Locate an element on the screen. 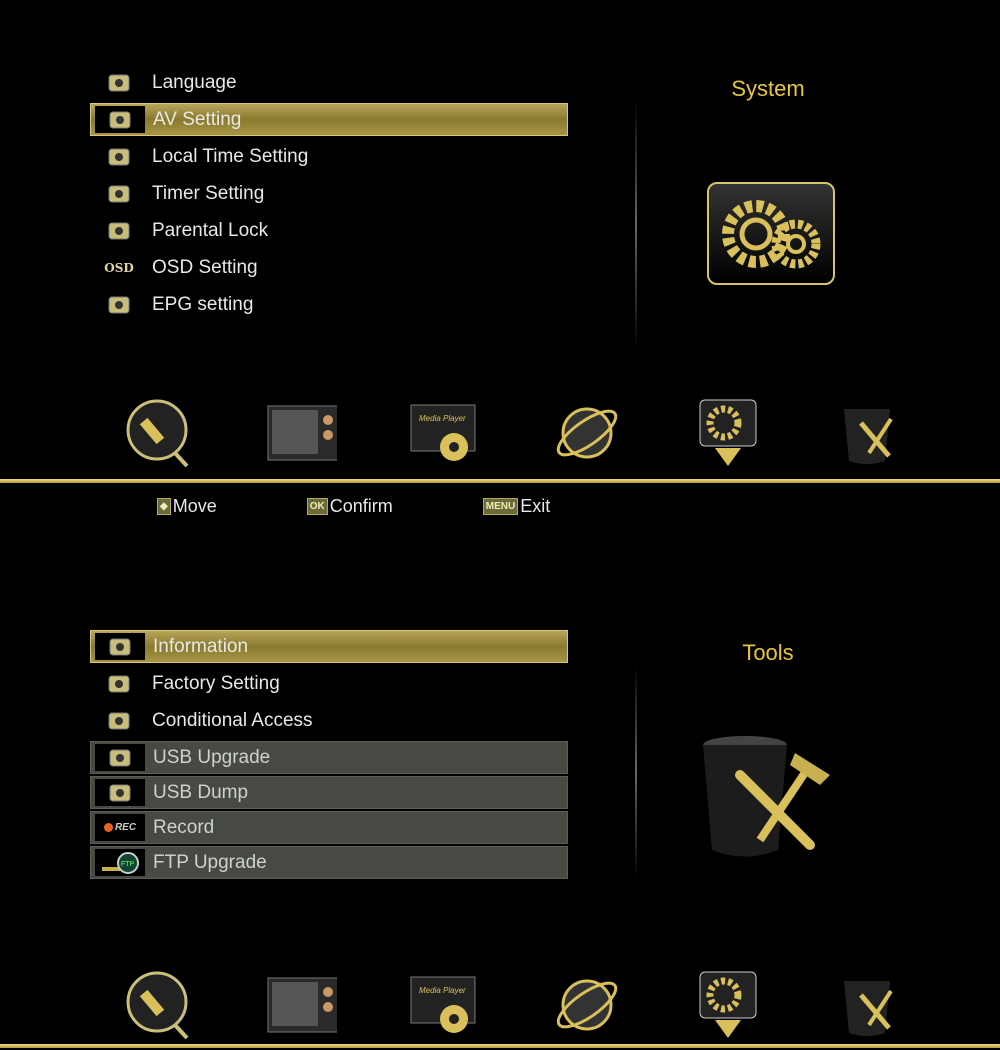 Image resolution: width=1000 pixels, height=1050 pixels. system-gear-icon is located at coordinates (771, 233).